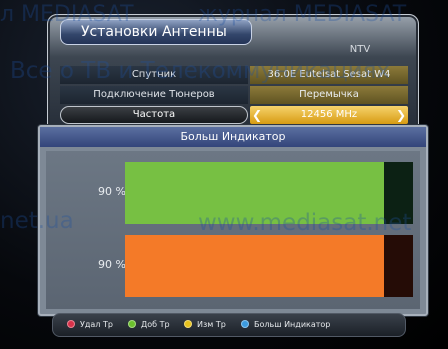 The image size is (448, 349). Describe the element at coordinates (245, 324) in the screenshot. I see `blue-button-icon` at that location.